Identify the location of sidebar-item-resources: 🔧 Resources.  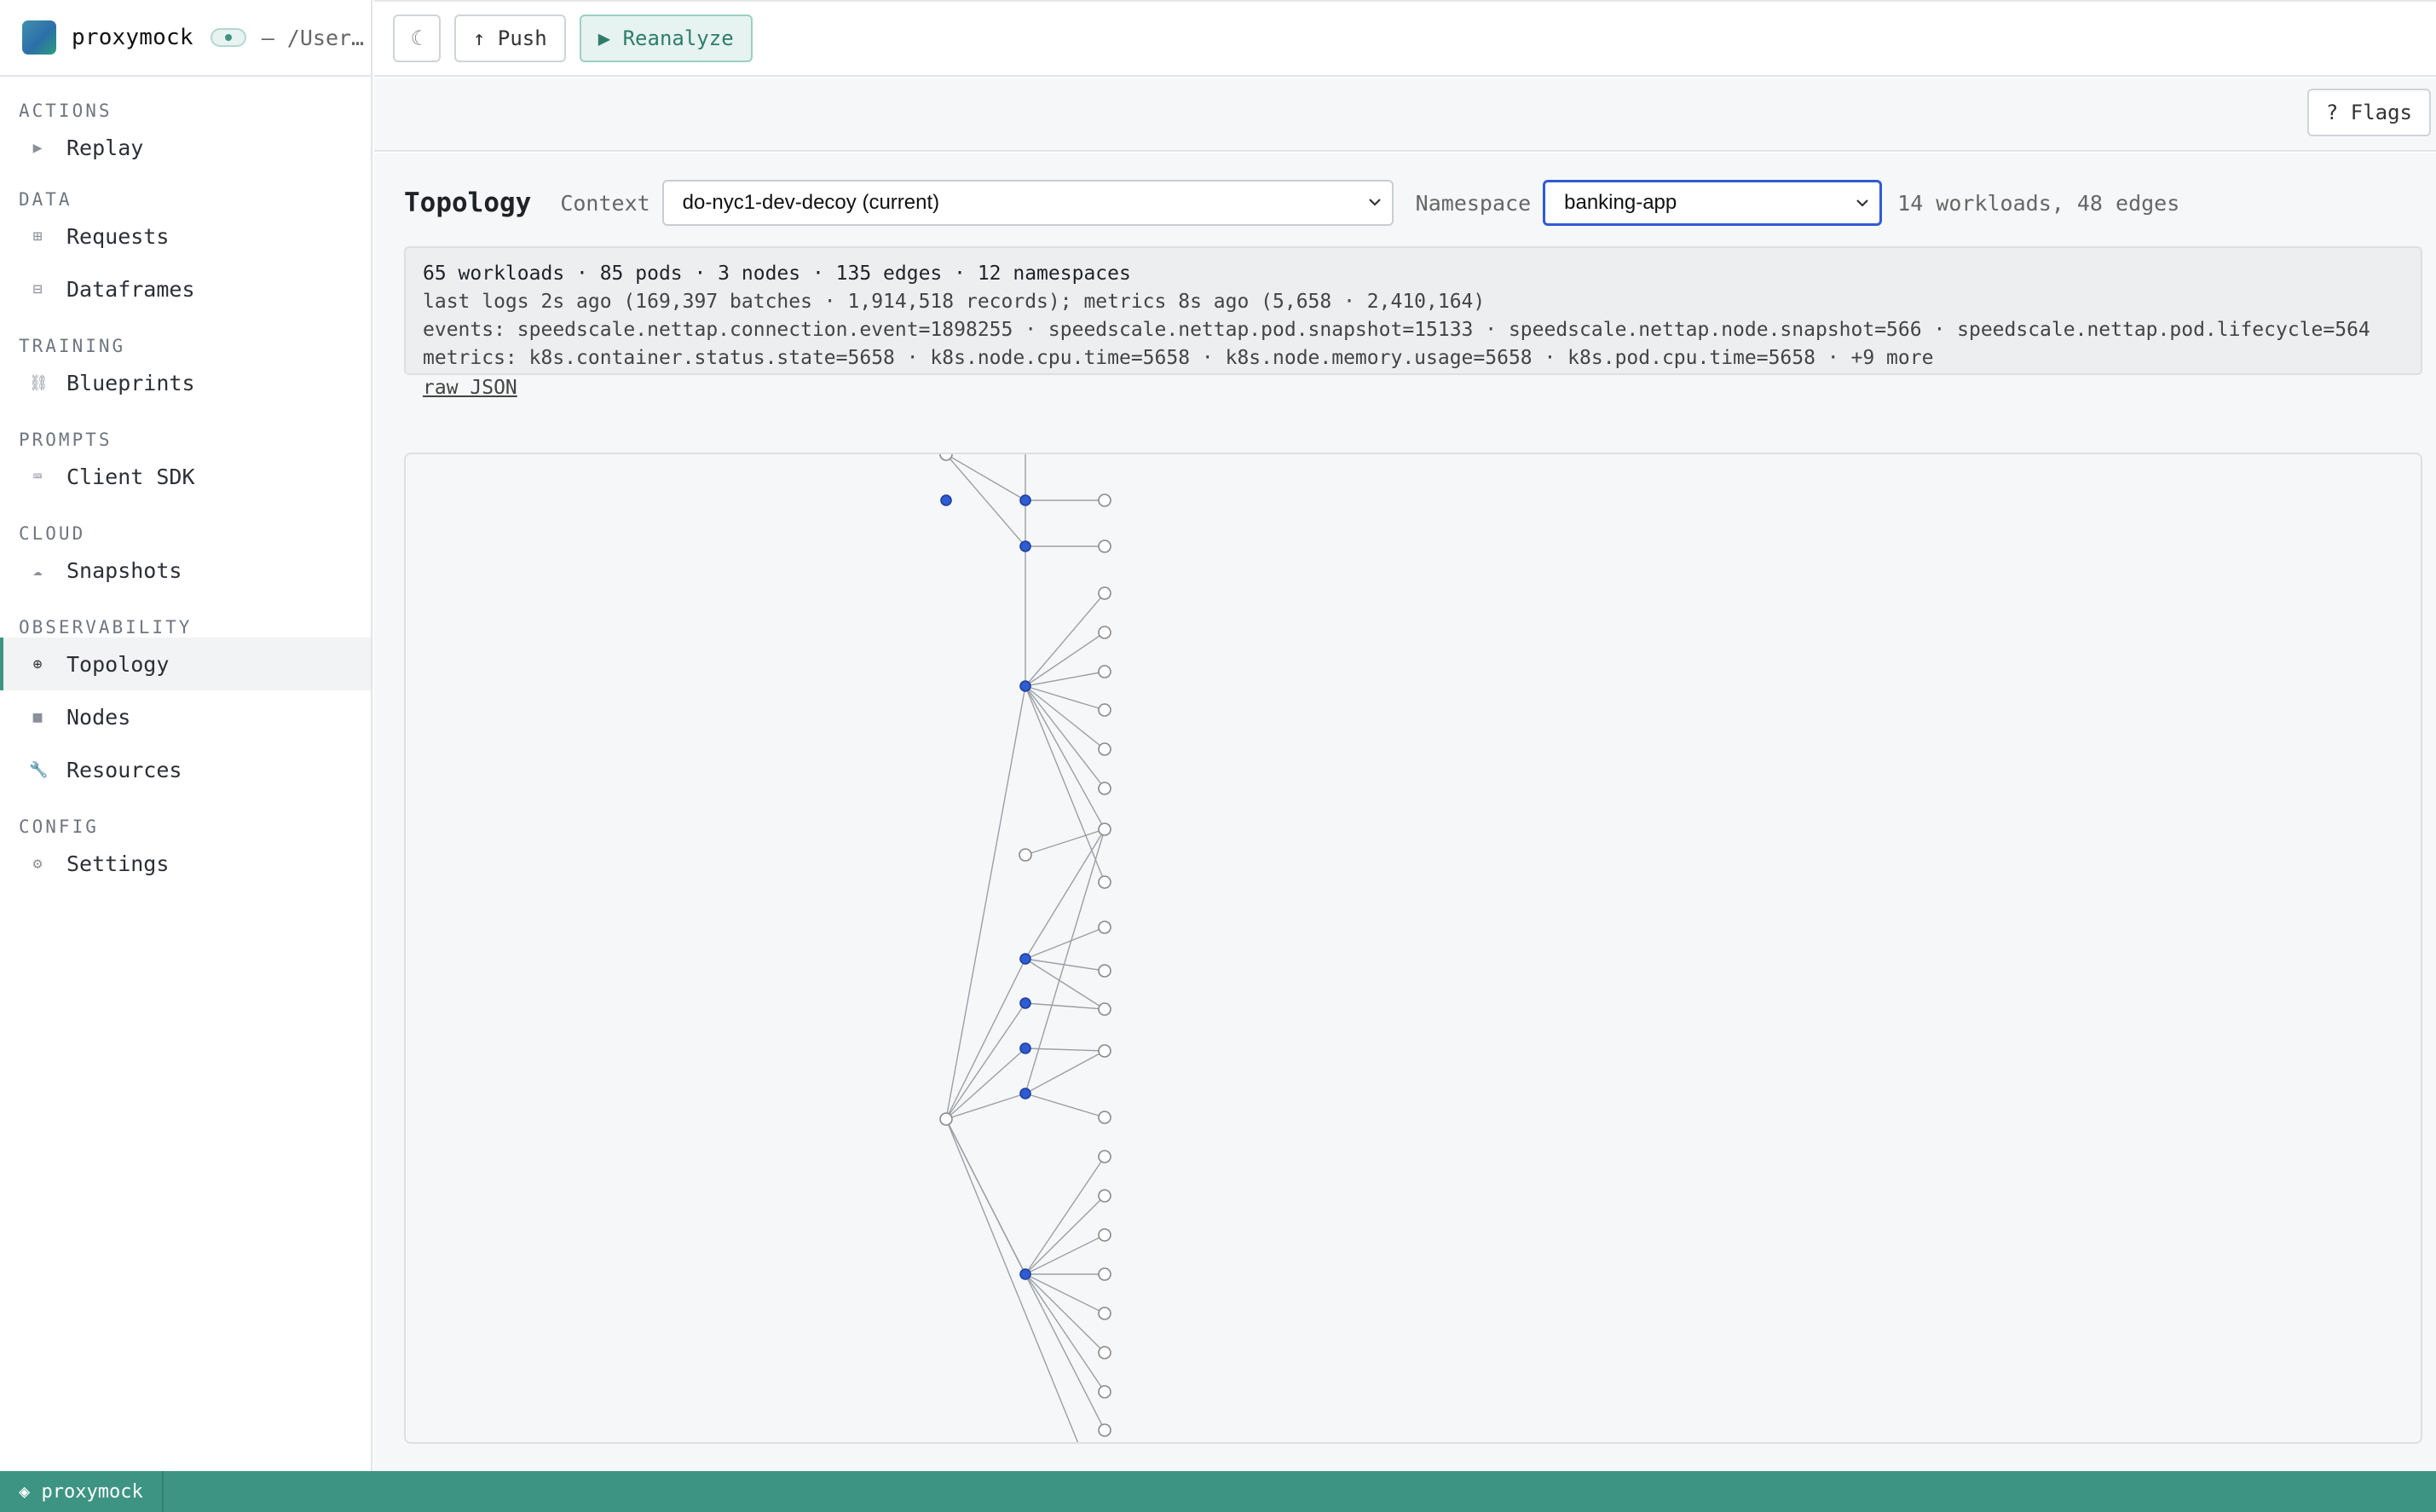
(185, 769).